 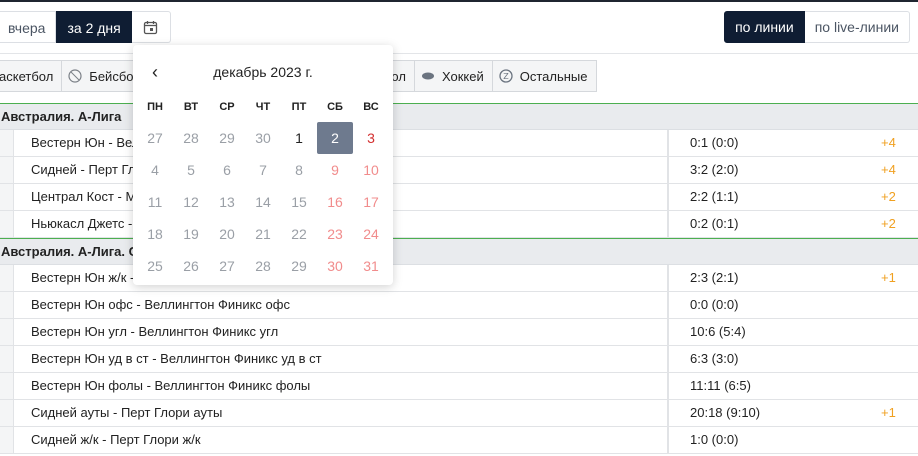 What do you see at coordinates (714, 196) in the screenshot?
I see `match-score: 2:2 (1:1)` at bounding box center [714, 196].